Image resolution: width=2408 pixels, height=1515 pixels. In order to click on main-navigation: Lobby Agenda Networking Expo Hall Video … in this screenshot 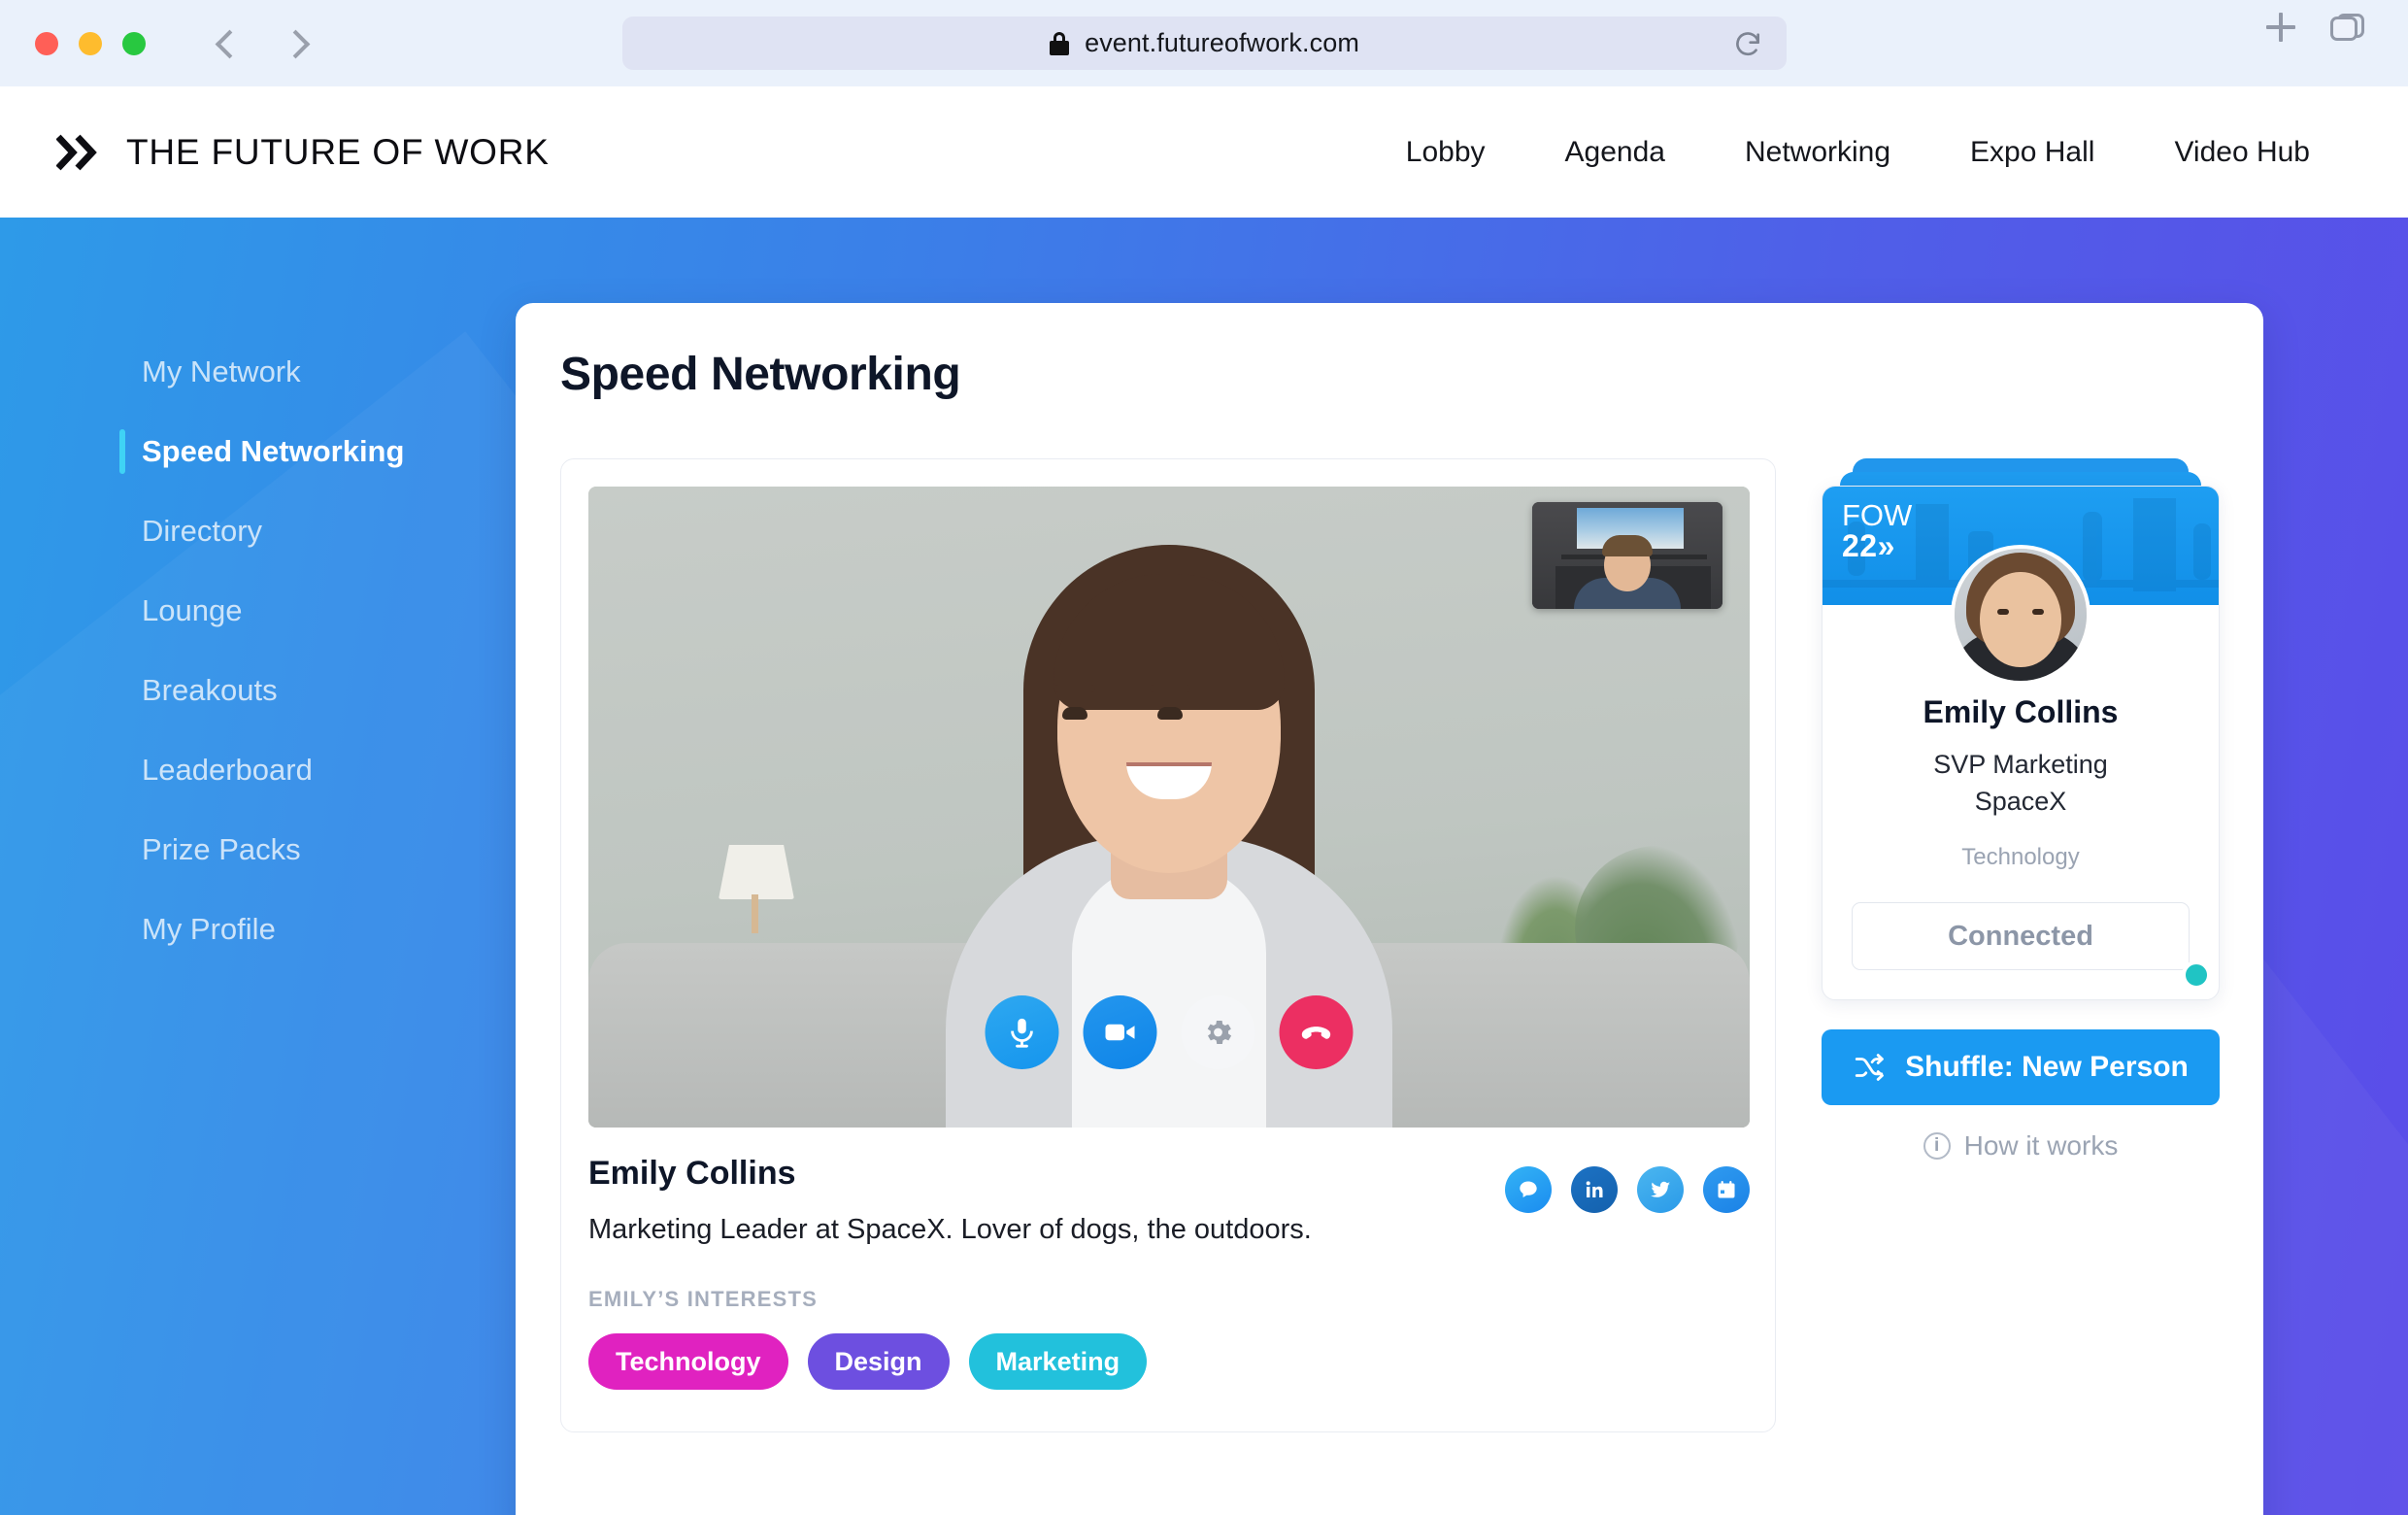, I will do `click(1858, 152)`.